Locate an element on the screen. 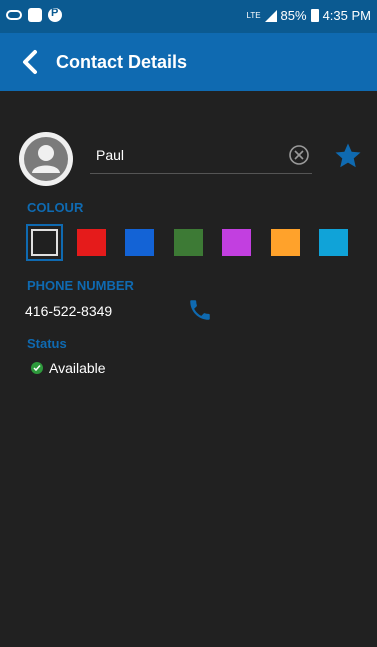  status-bar-notifications is located at coordinates (34, 14).